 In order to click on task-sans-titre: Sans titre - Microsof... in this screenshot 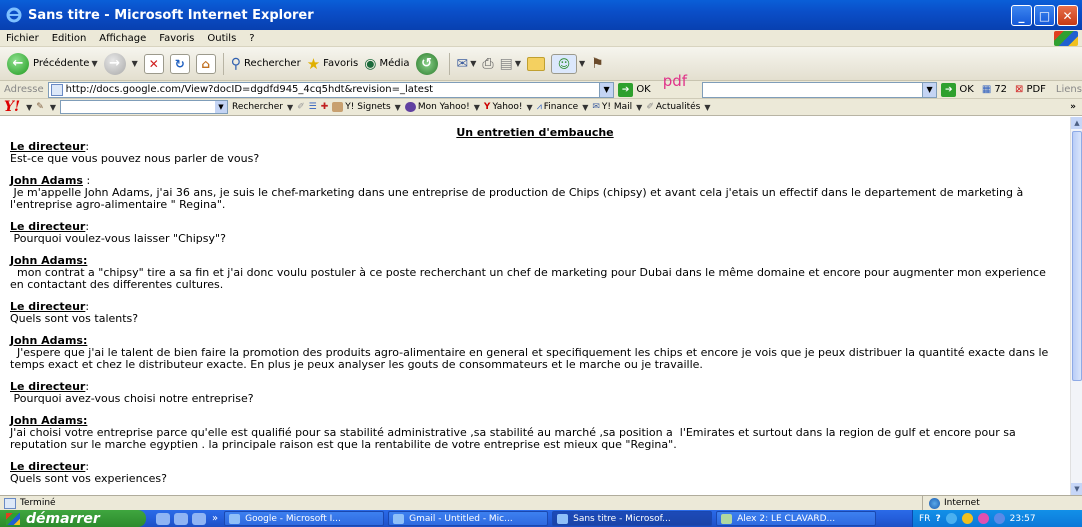, I will do `click(632, 518)`.